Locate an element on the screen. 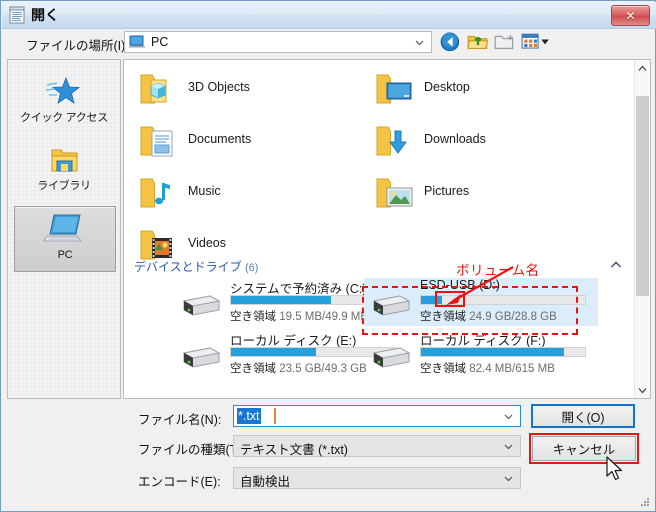 The width and height of the screenshot is (656, 512). up-folder-icon is located at coordinates (478, 42).